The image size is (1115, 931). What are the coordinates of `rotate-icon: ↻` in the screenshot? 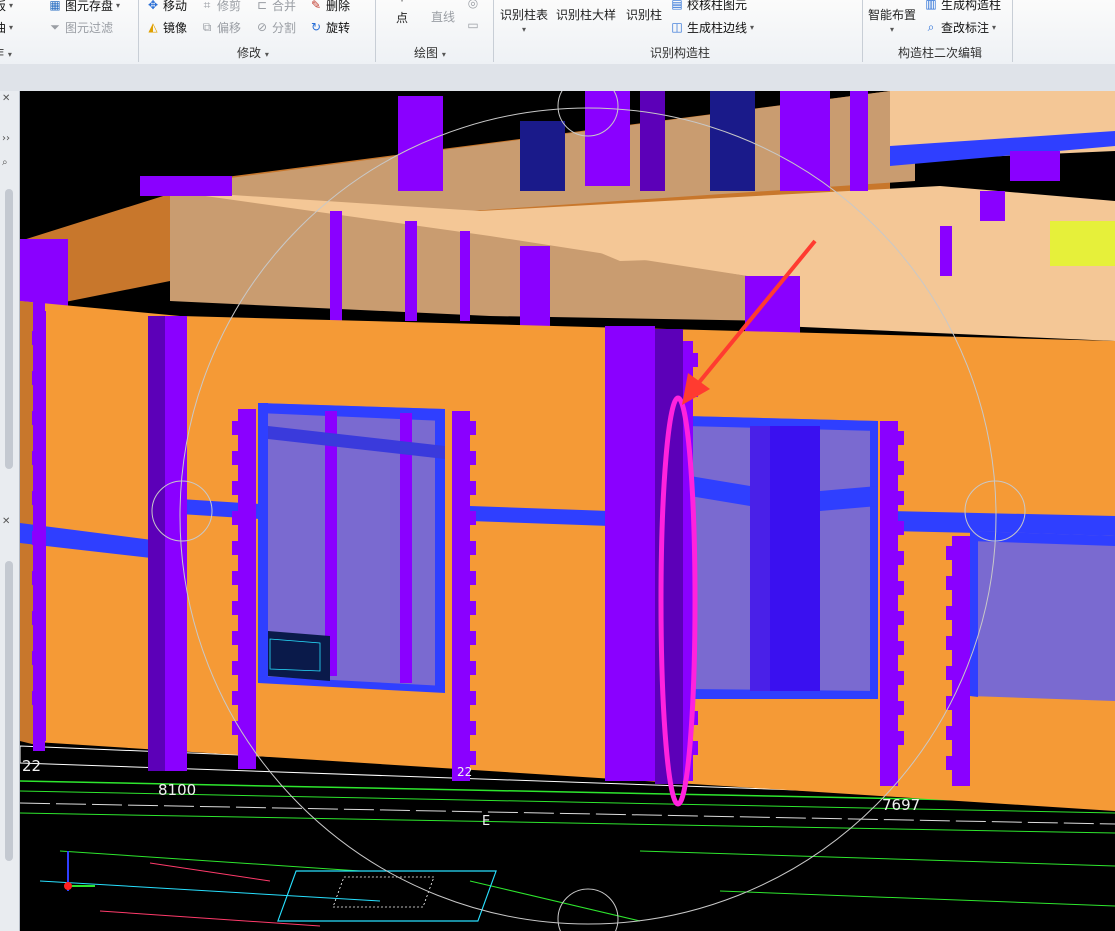 It's located at (316, 27).